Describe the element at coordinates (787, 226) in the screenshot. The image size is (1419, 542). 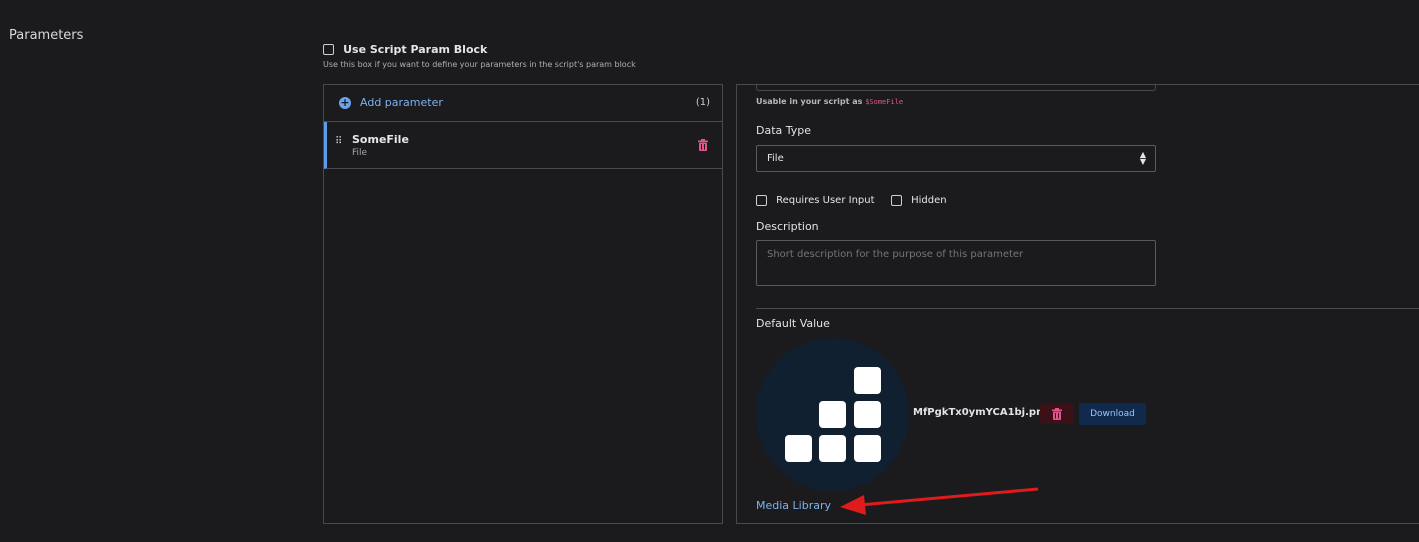
I see `description-label: Description` at that location.